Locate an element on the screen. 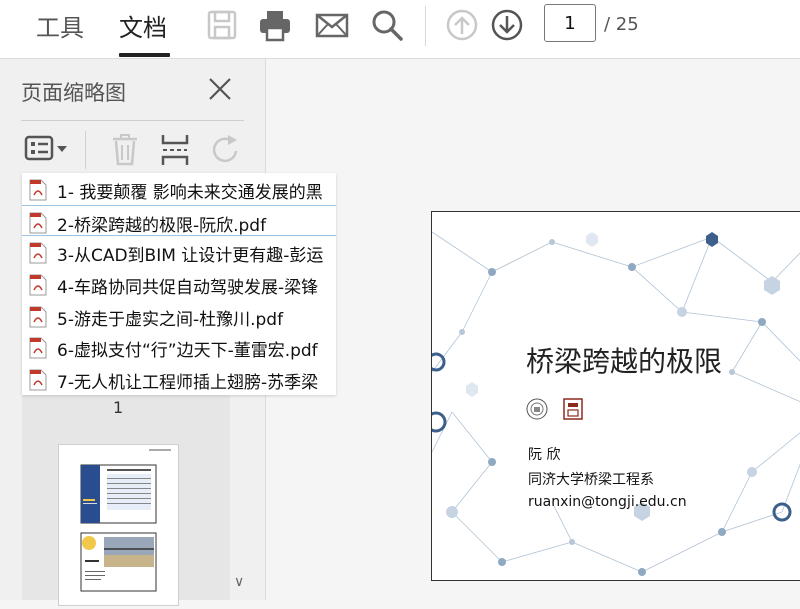  slide-email: ruanxin@tongji.edu.cn is located at coordinates (607, 502).